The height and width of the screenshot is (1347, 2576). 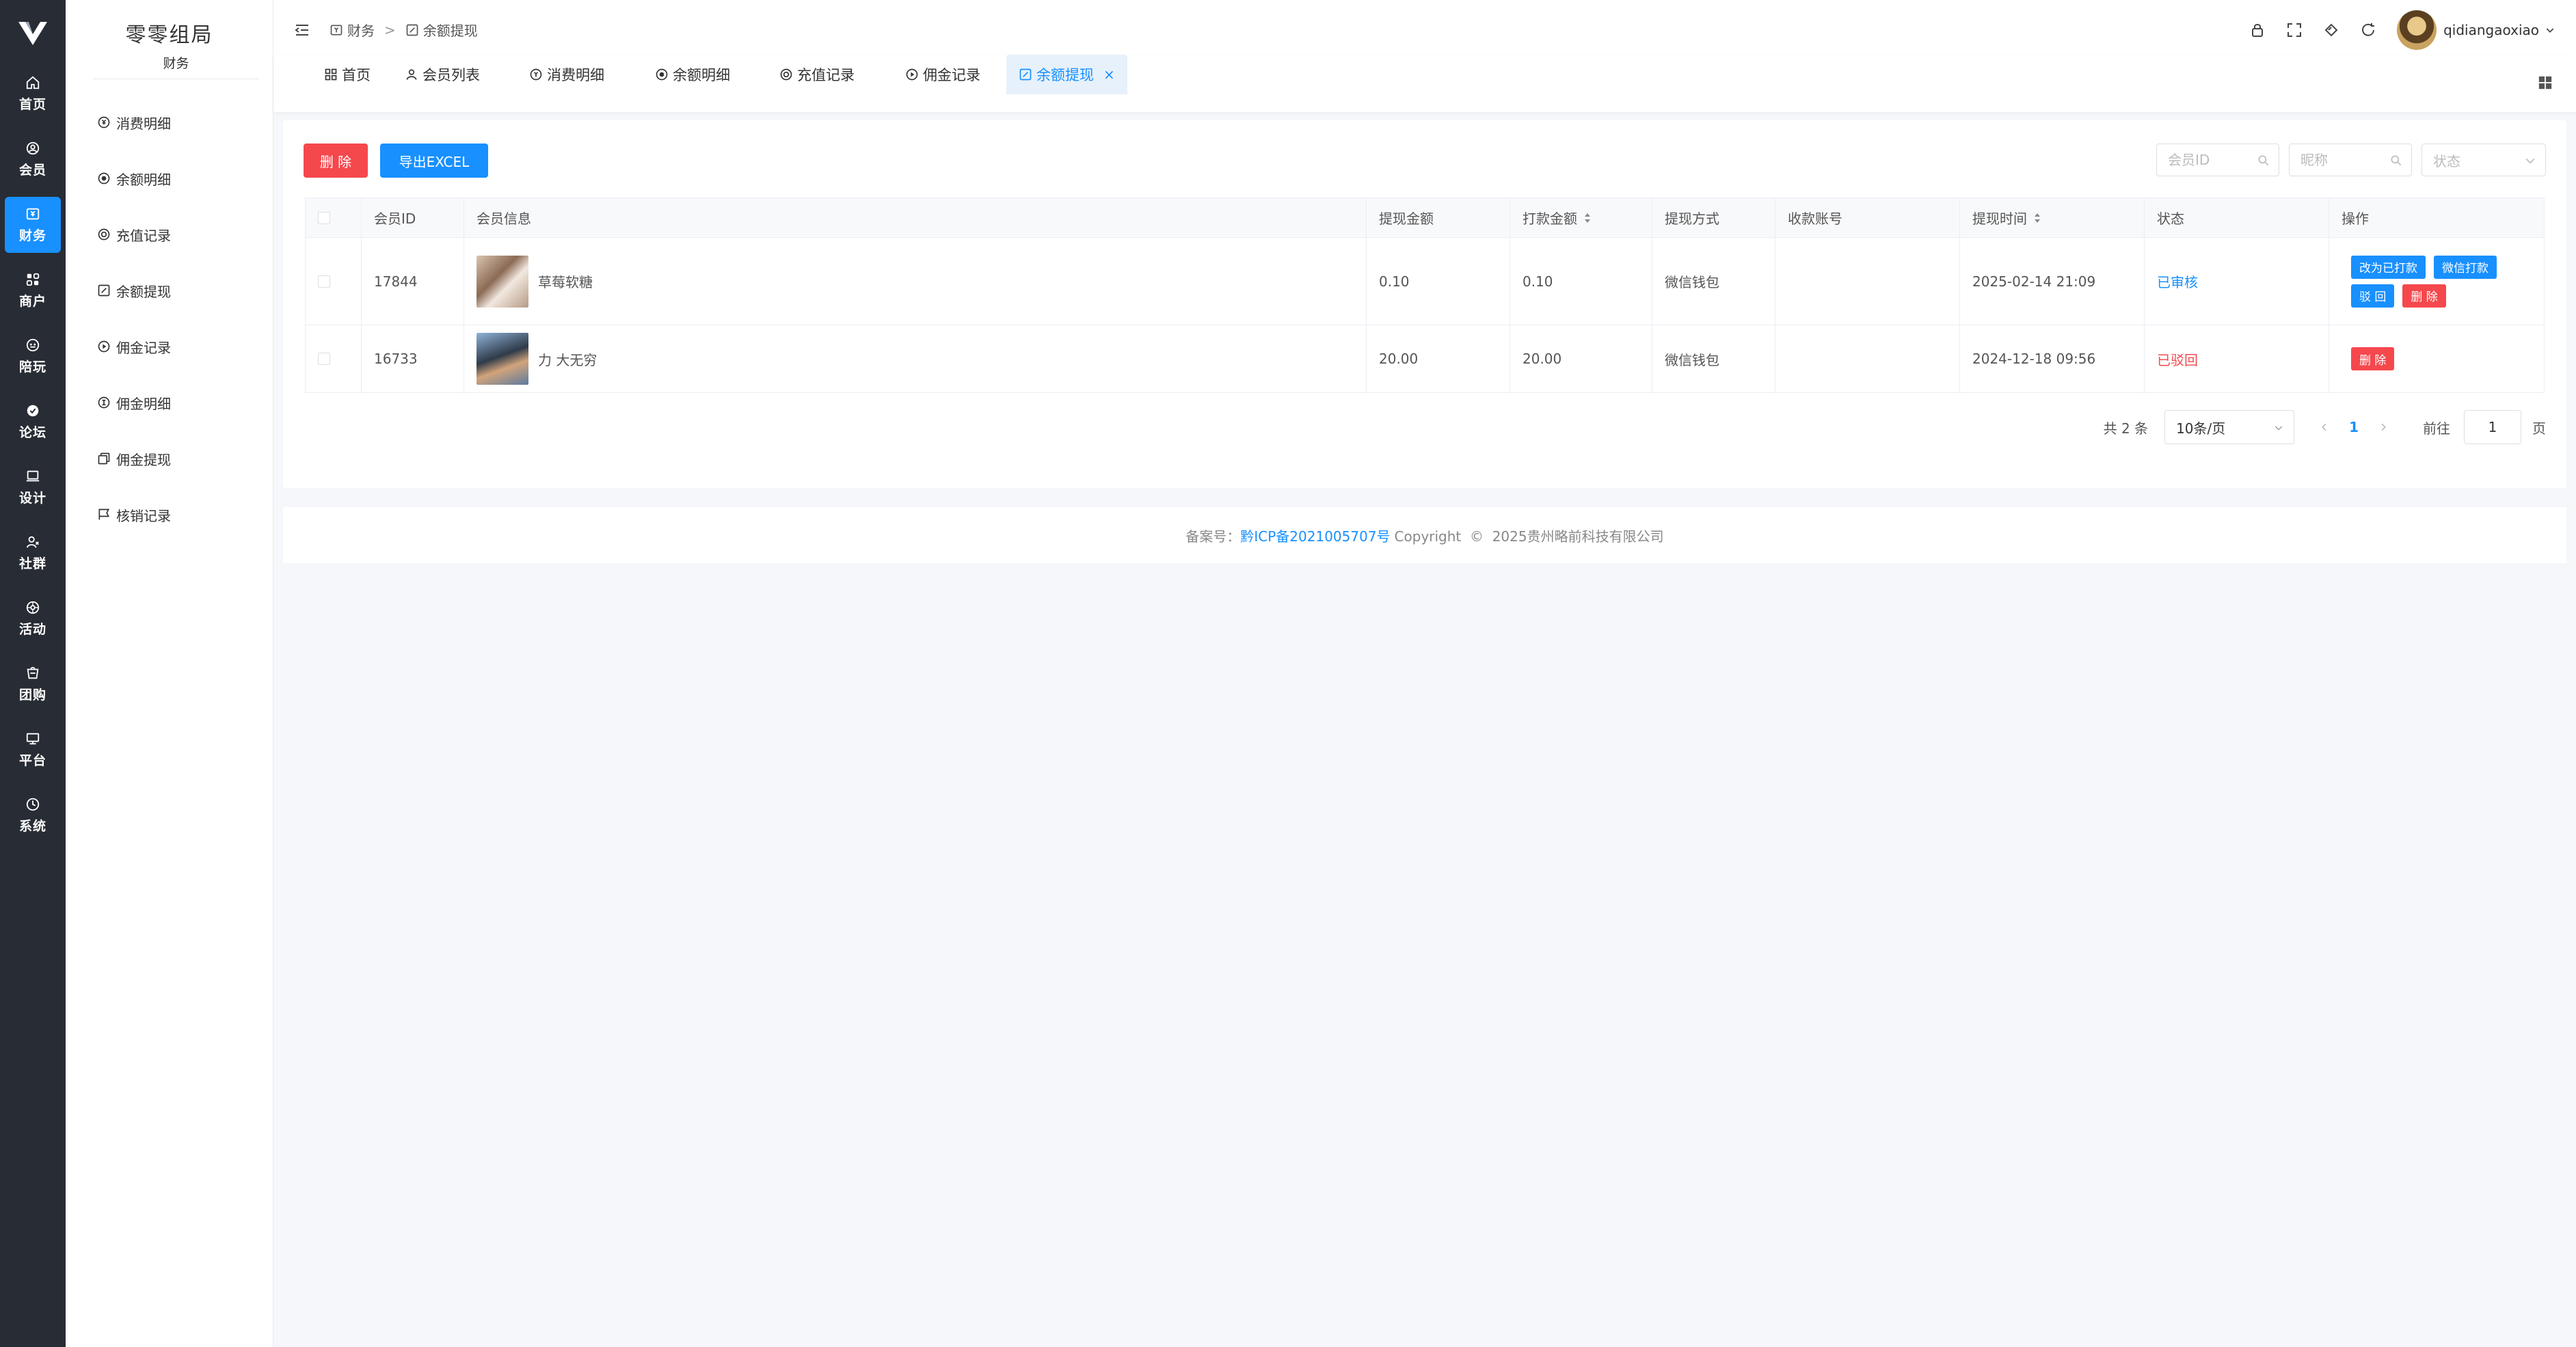 I want to click on tab-close-icon: ×, so click(x=1109, y=74).